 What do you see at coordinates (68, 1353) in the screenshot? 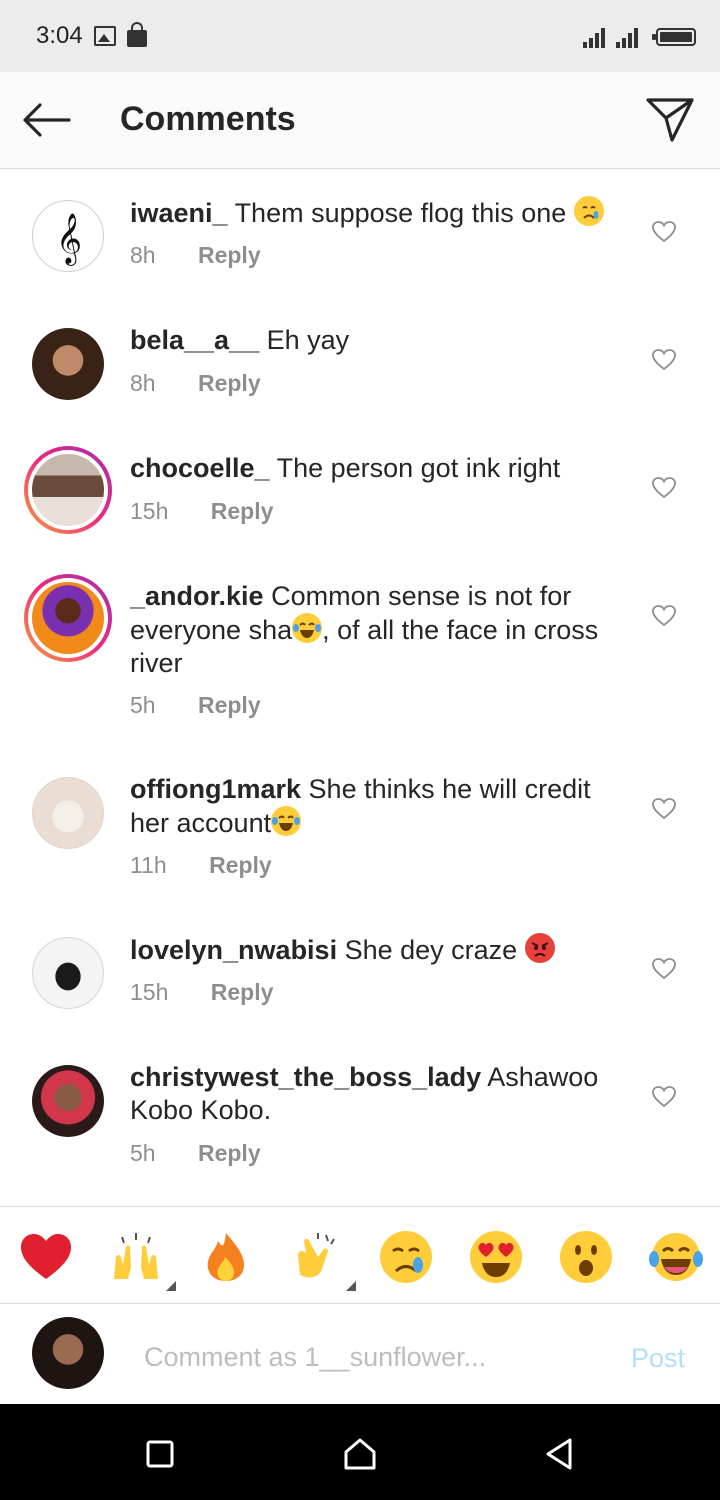
I see `current-user-avatar` at bounding box center [68, 1353].